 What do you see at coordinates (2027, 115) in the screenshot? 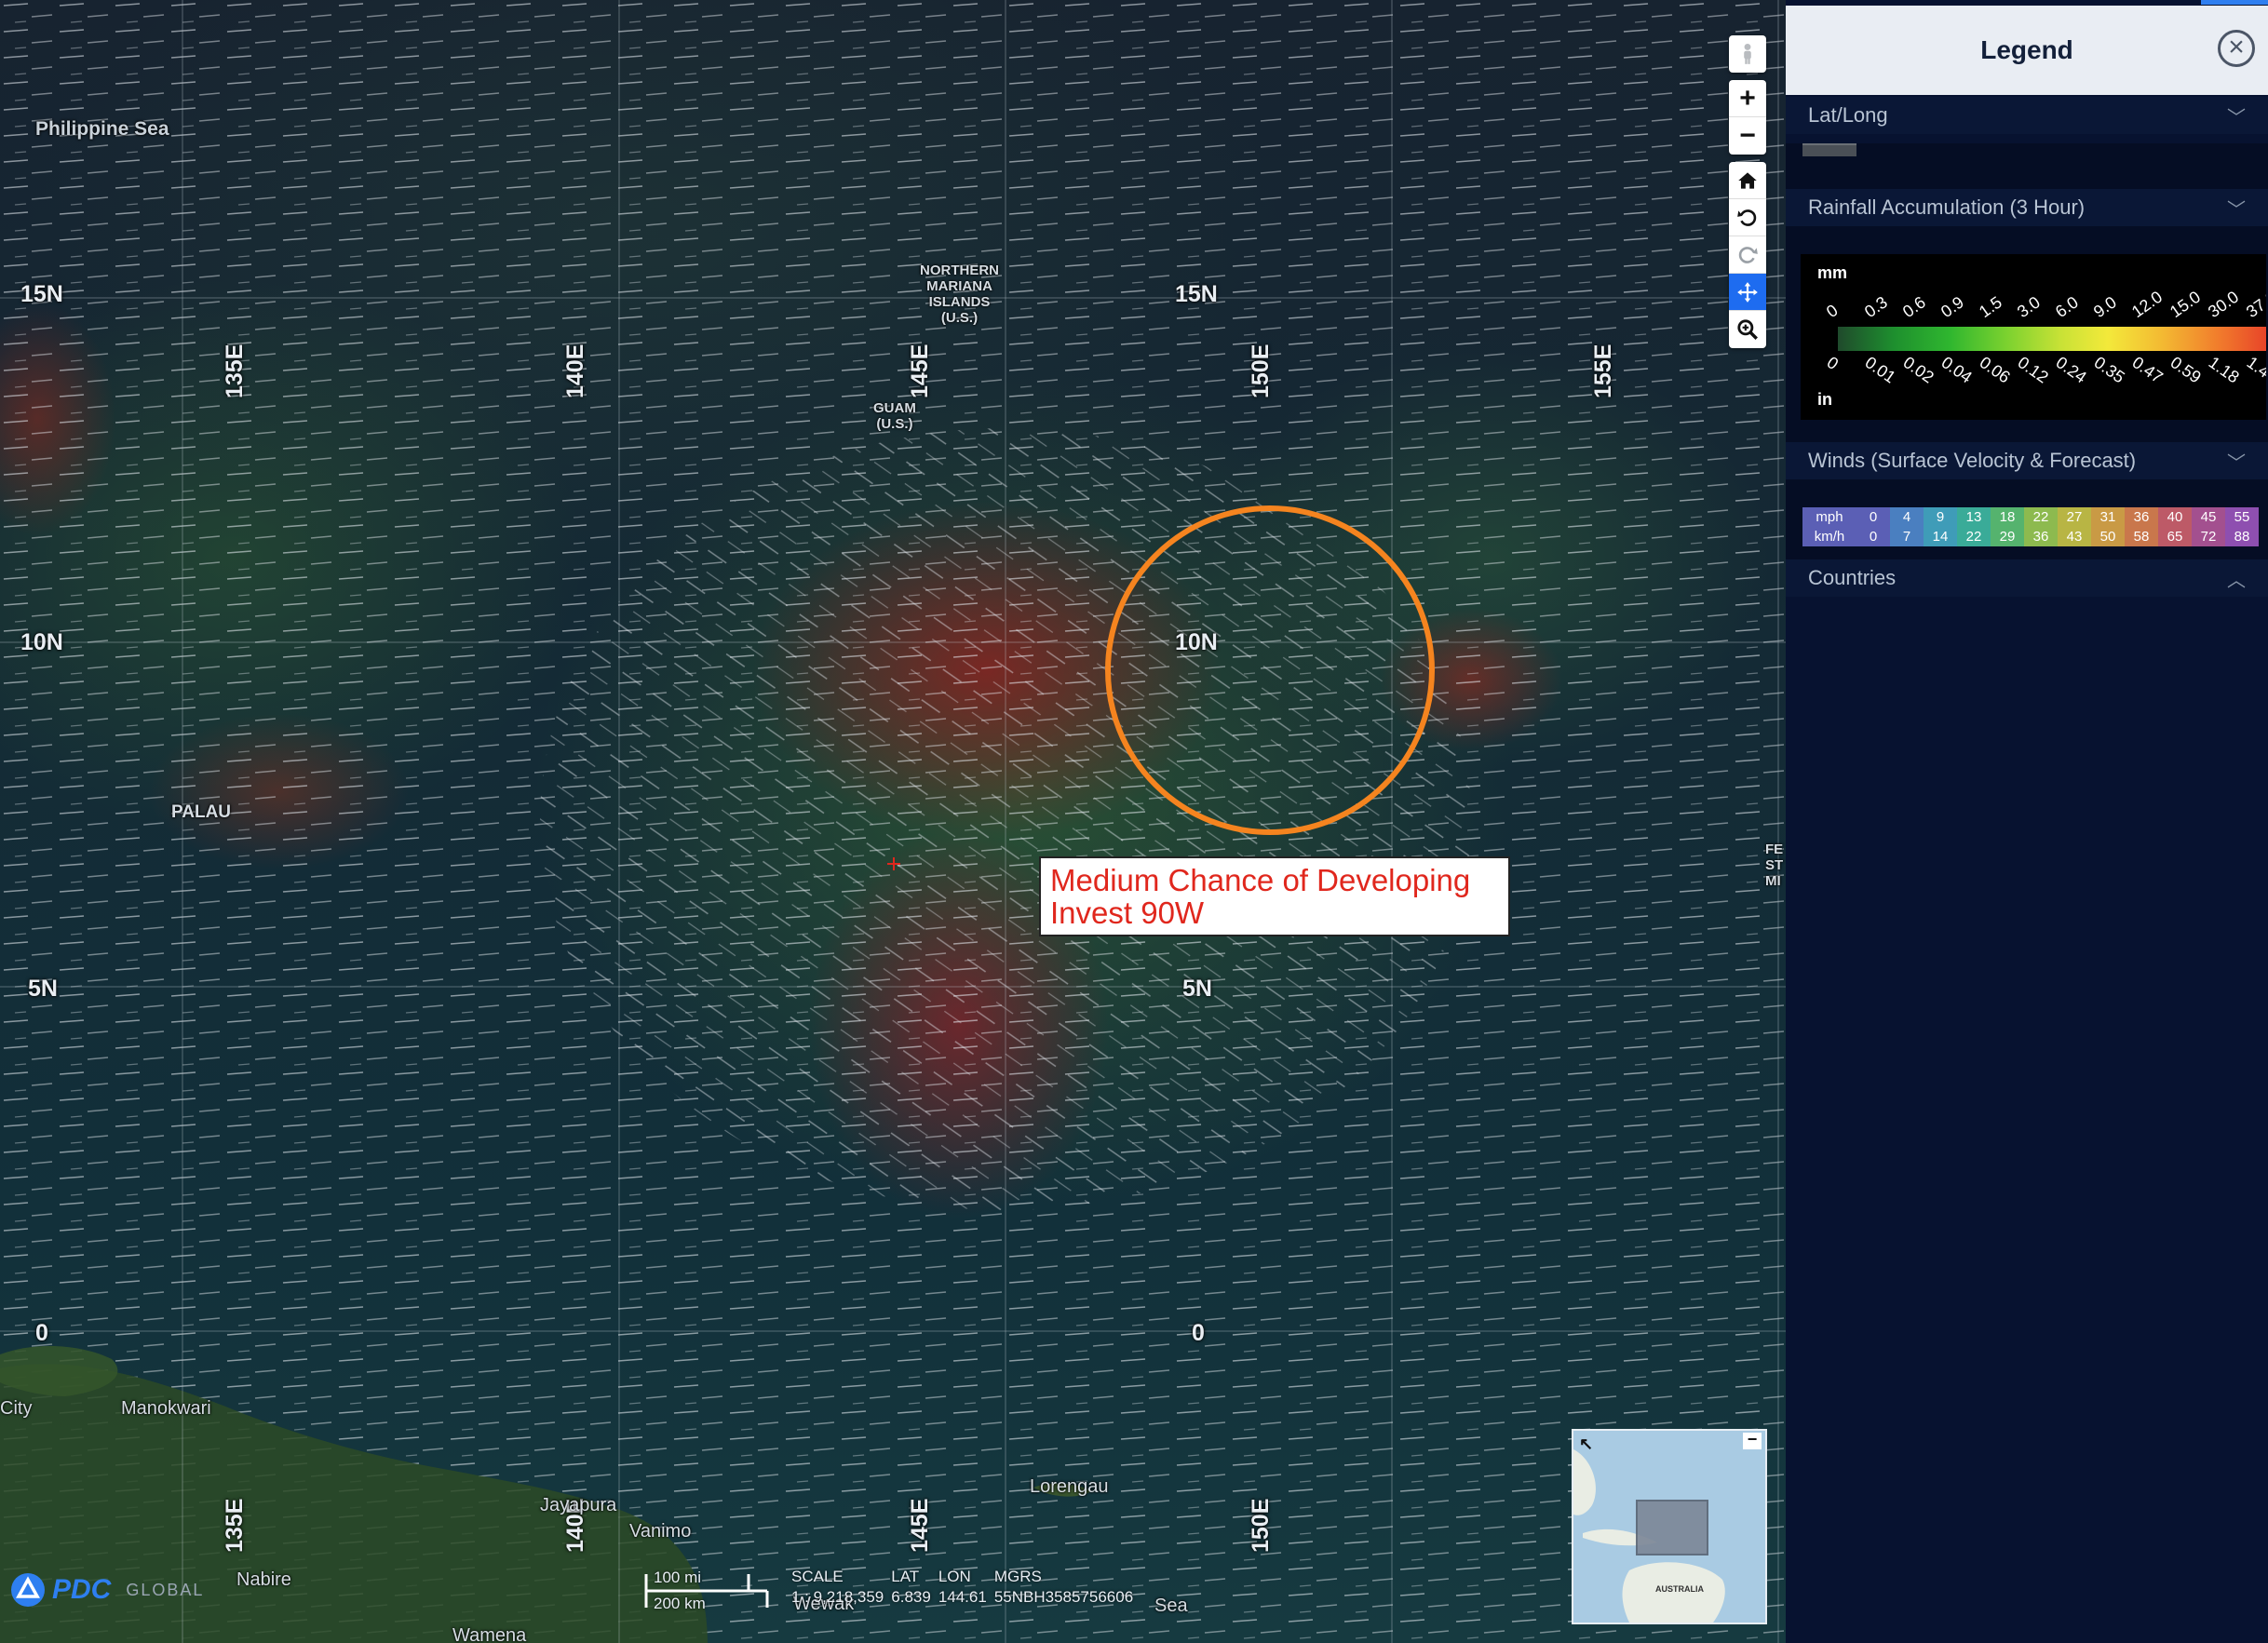
I see `legend-header-latlong: Lat/Long ﹀` at bounding box center [2027, 115].